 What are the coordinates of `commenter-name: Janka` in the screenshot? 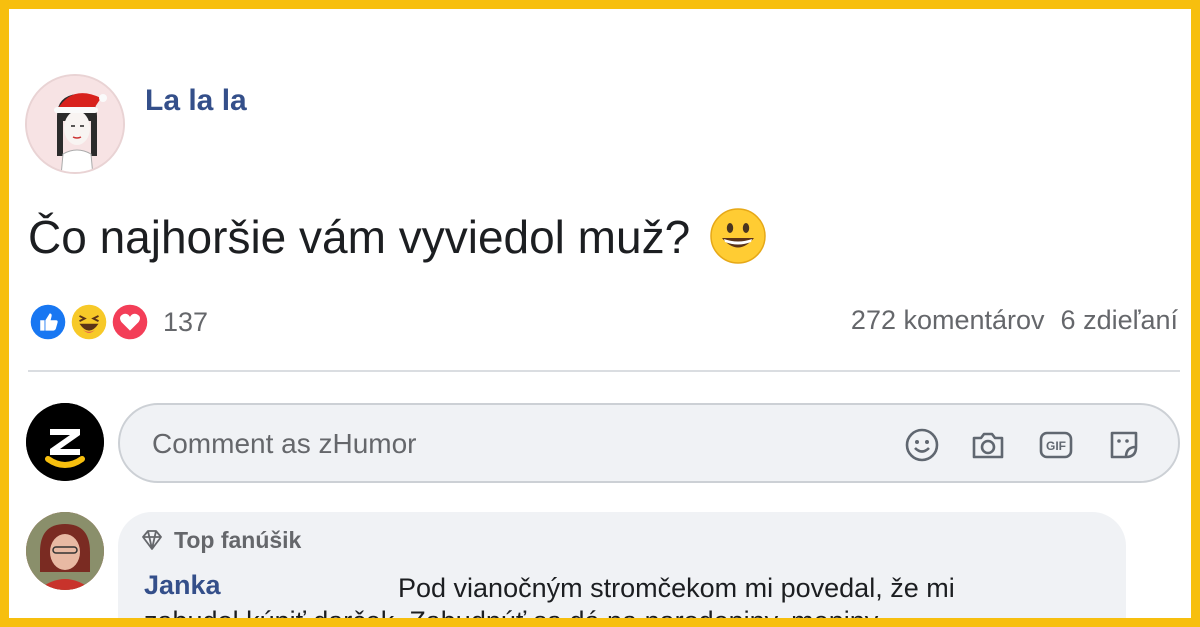 It's located at (182, 585).